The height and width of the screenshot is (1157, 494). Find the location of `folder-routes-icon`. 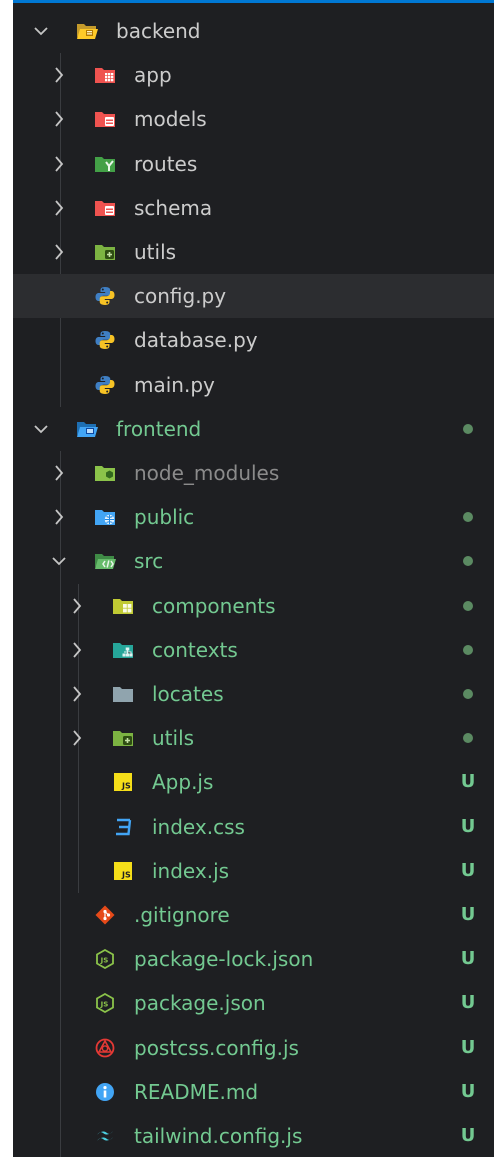

folder-routes-icon is located at coordinates (105, 164).